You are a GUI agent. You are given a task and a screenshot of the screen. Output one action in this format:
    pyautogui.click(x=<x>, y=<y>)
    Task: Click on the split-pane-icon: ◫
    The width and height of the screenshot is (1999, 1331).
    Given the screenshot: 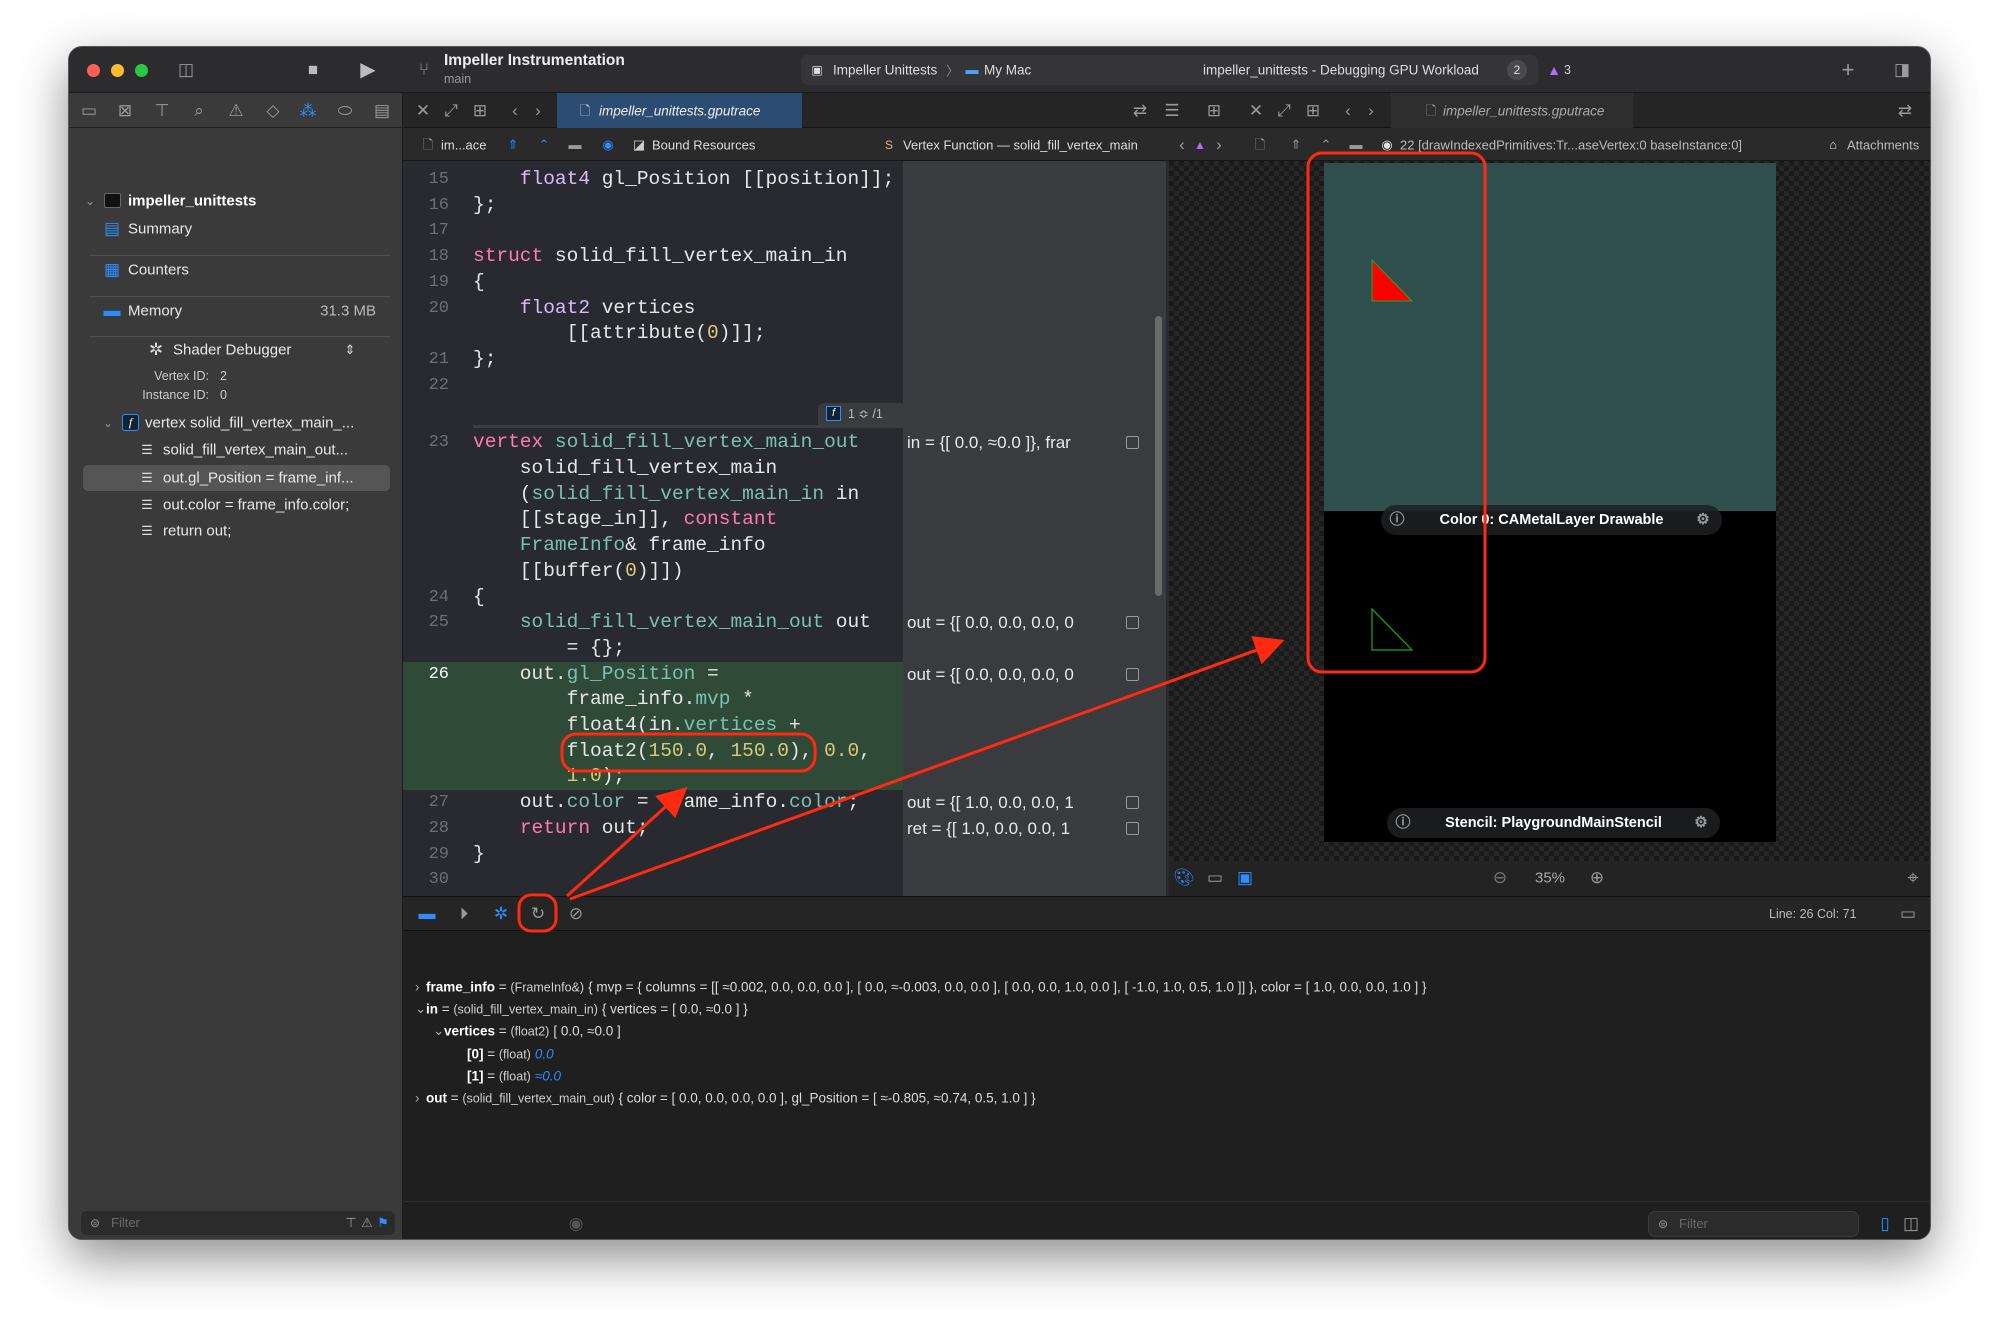 What is the action you would take?
    pyautogui.click(x=1911, y=1224)
    